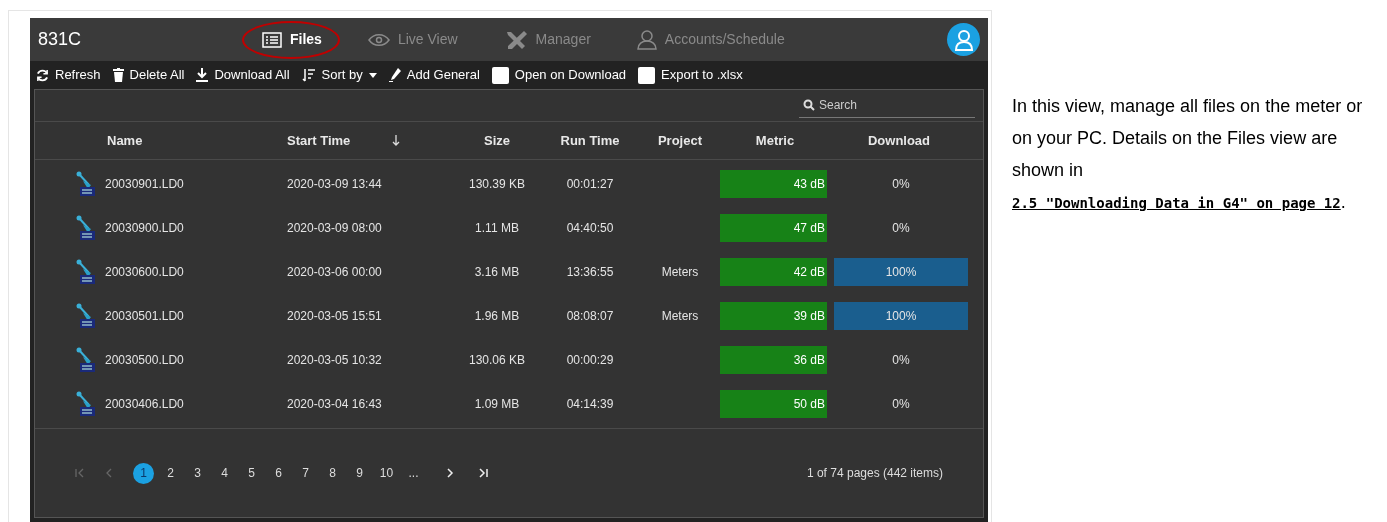  I want to click on file-name: 20030500.LD0, so click(144, 360).